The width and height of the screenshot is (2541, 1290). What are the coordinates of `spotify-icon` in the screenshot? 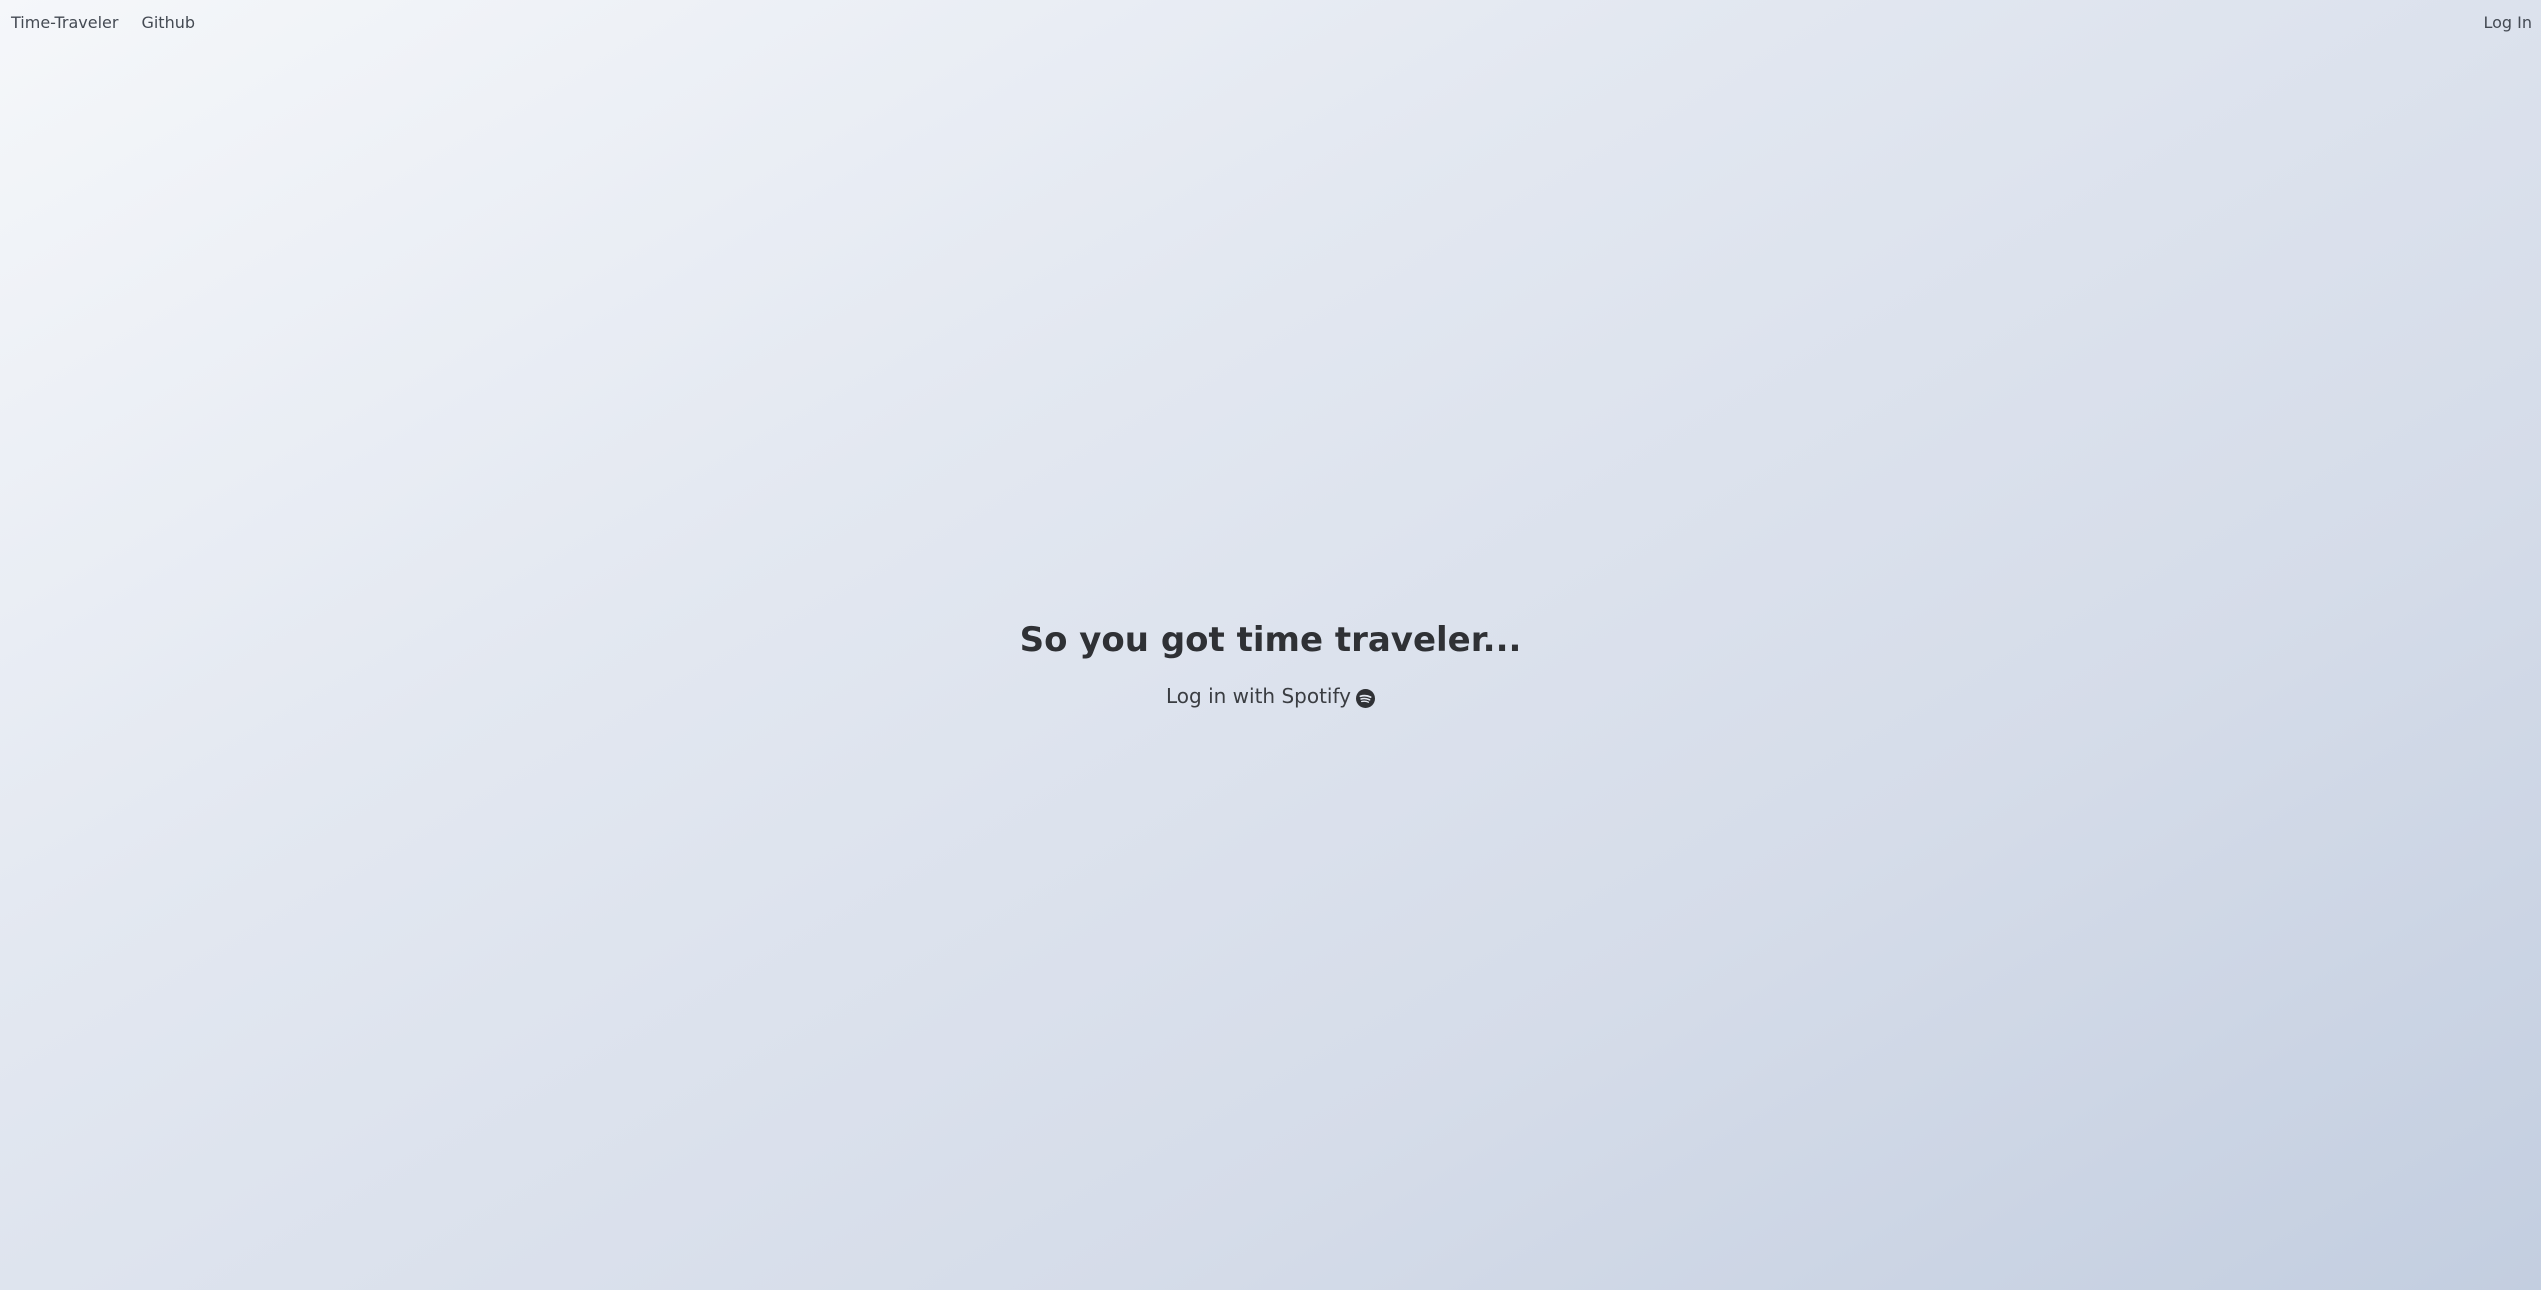 It's located at (1365, 697).